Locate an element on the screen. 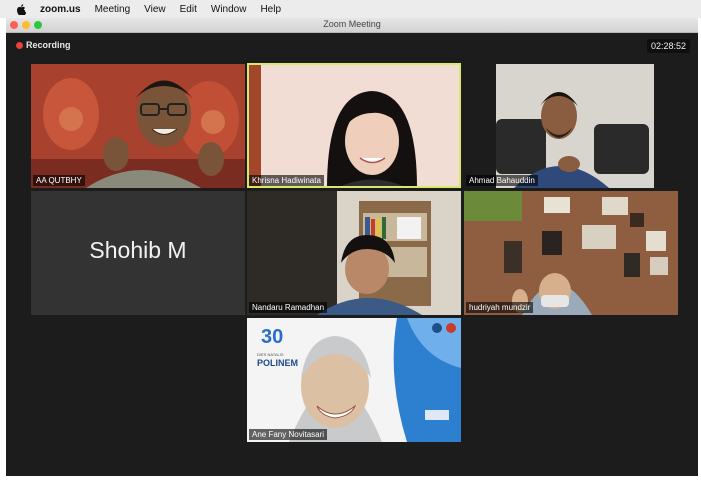 This screenshot has width=701, height=482. menu-help: Help is located at coordinates (270, 9).